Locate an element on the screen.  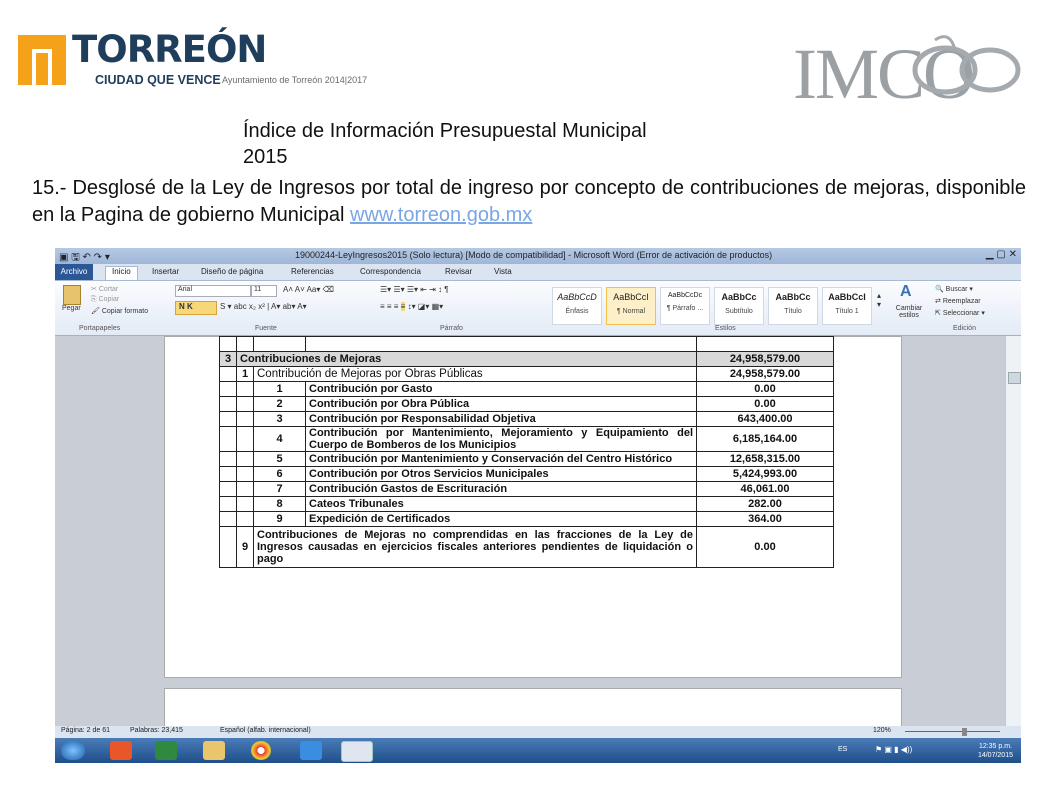
row-amount: 6,185,164.00 is located at coordinates (765, 439).